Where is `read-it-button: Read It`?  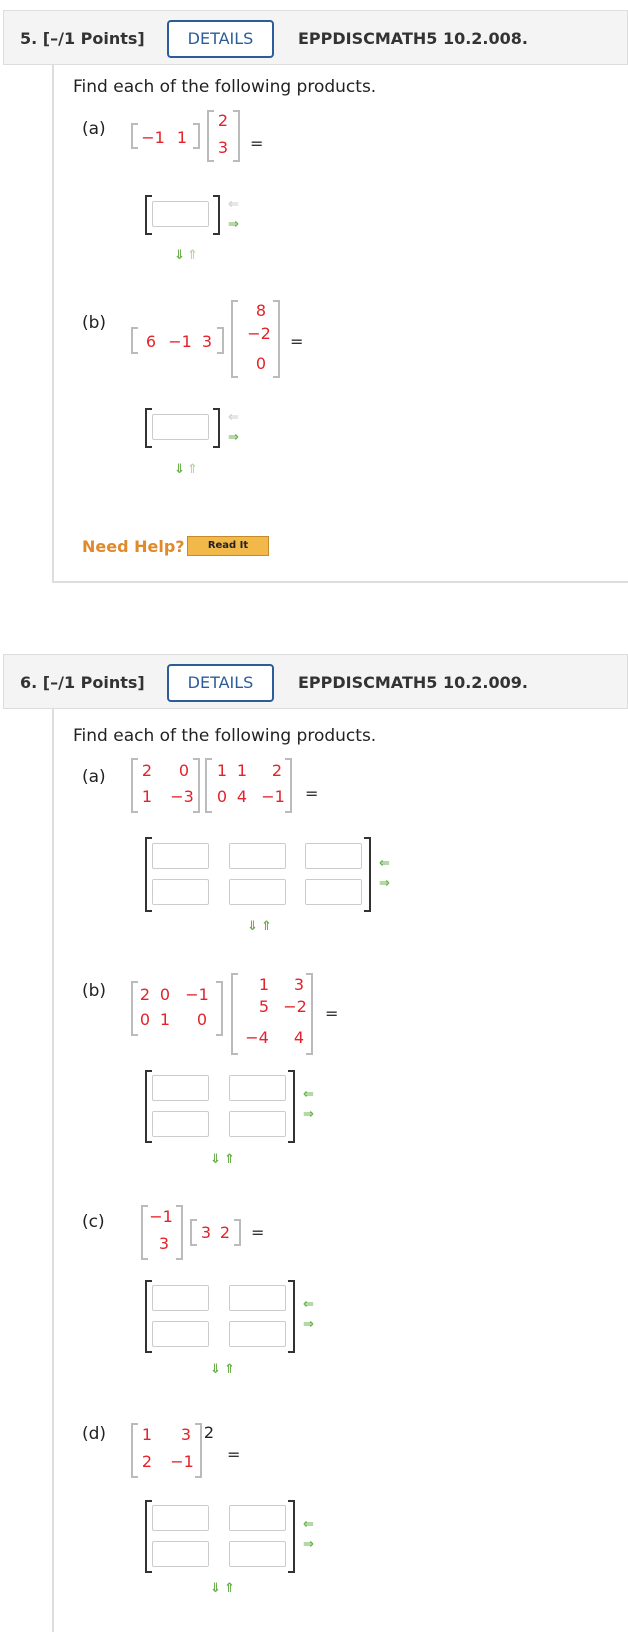
read-it-button: Read It is located at coordinates (228, 546).